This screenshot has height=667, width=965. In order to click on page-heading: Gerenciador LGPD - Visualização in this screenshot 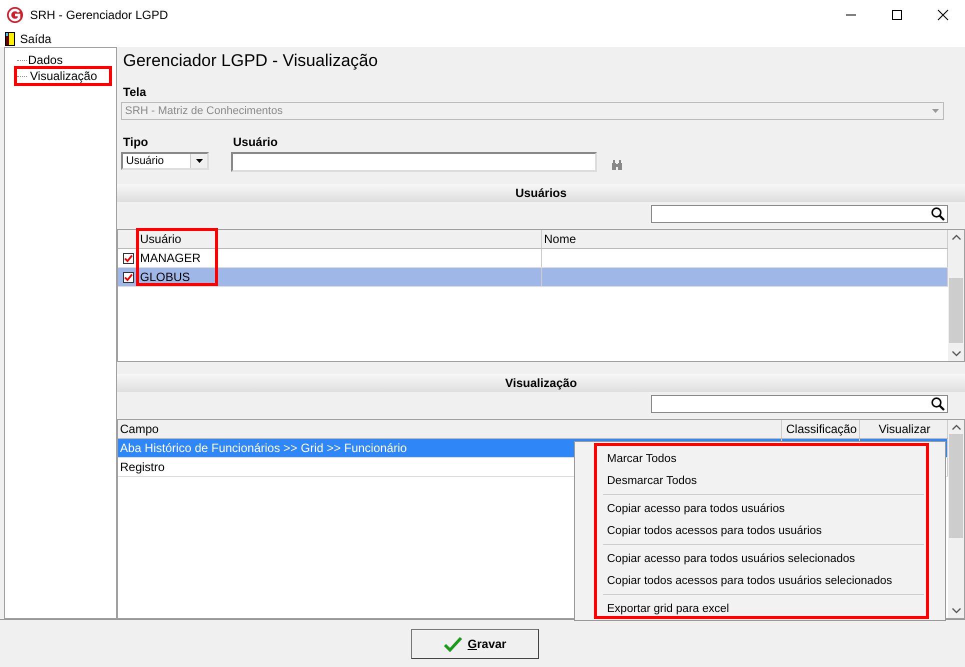, I will do `click(251, 61)`.